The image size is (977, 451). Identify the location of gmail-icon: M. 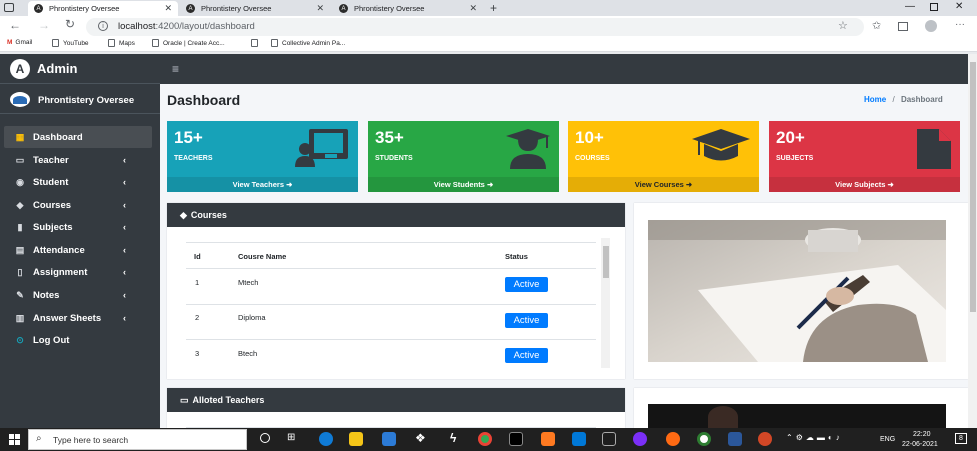
(10, 42).